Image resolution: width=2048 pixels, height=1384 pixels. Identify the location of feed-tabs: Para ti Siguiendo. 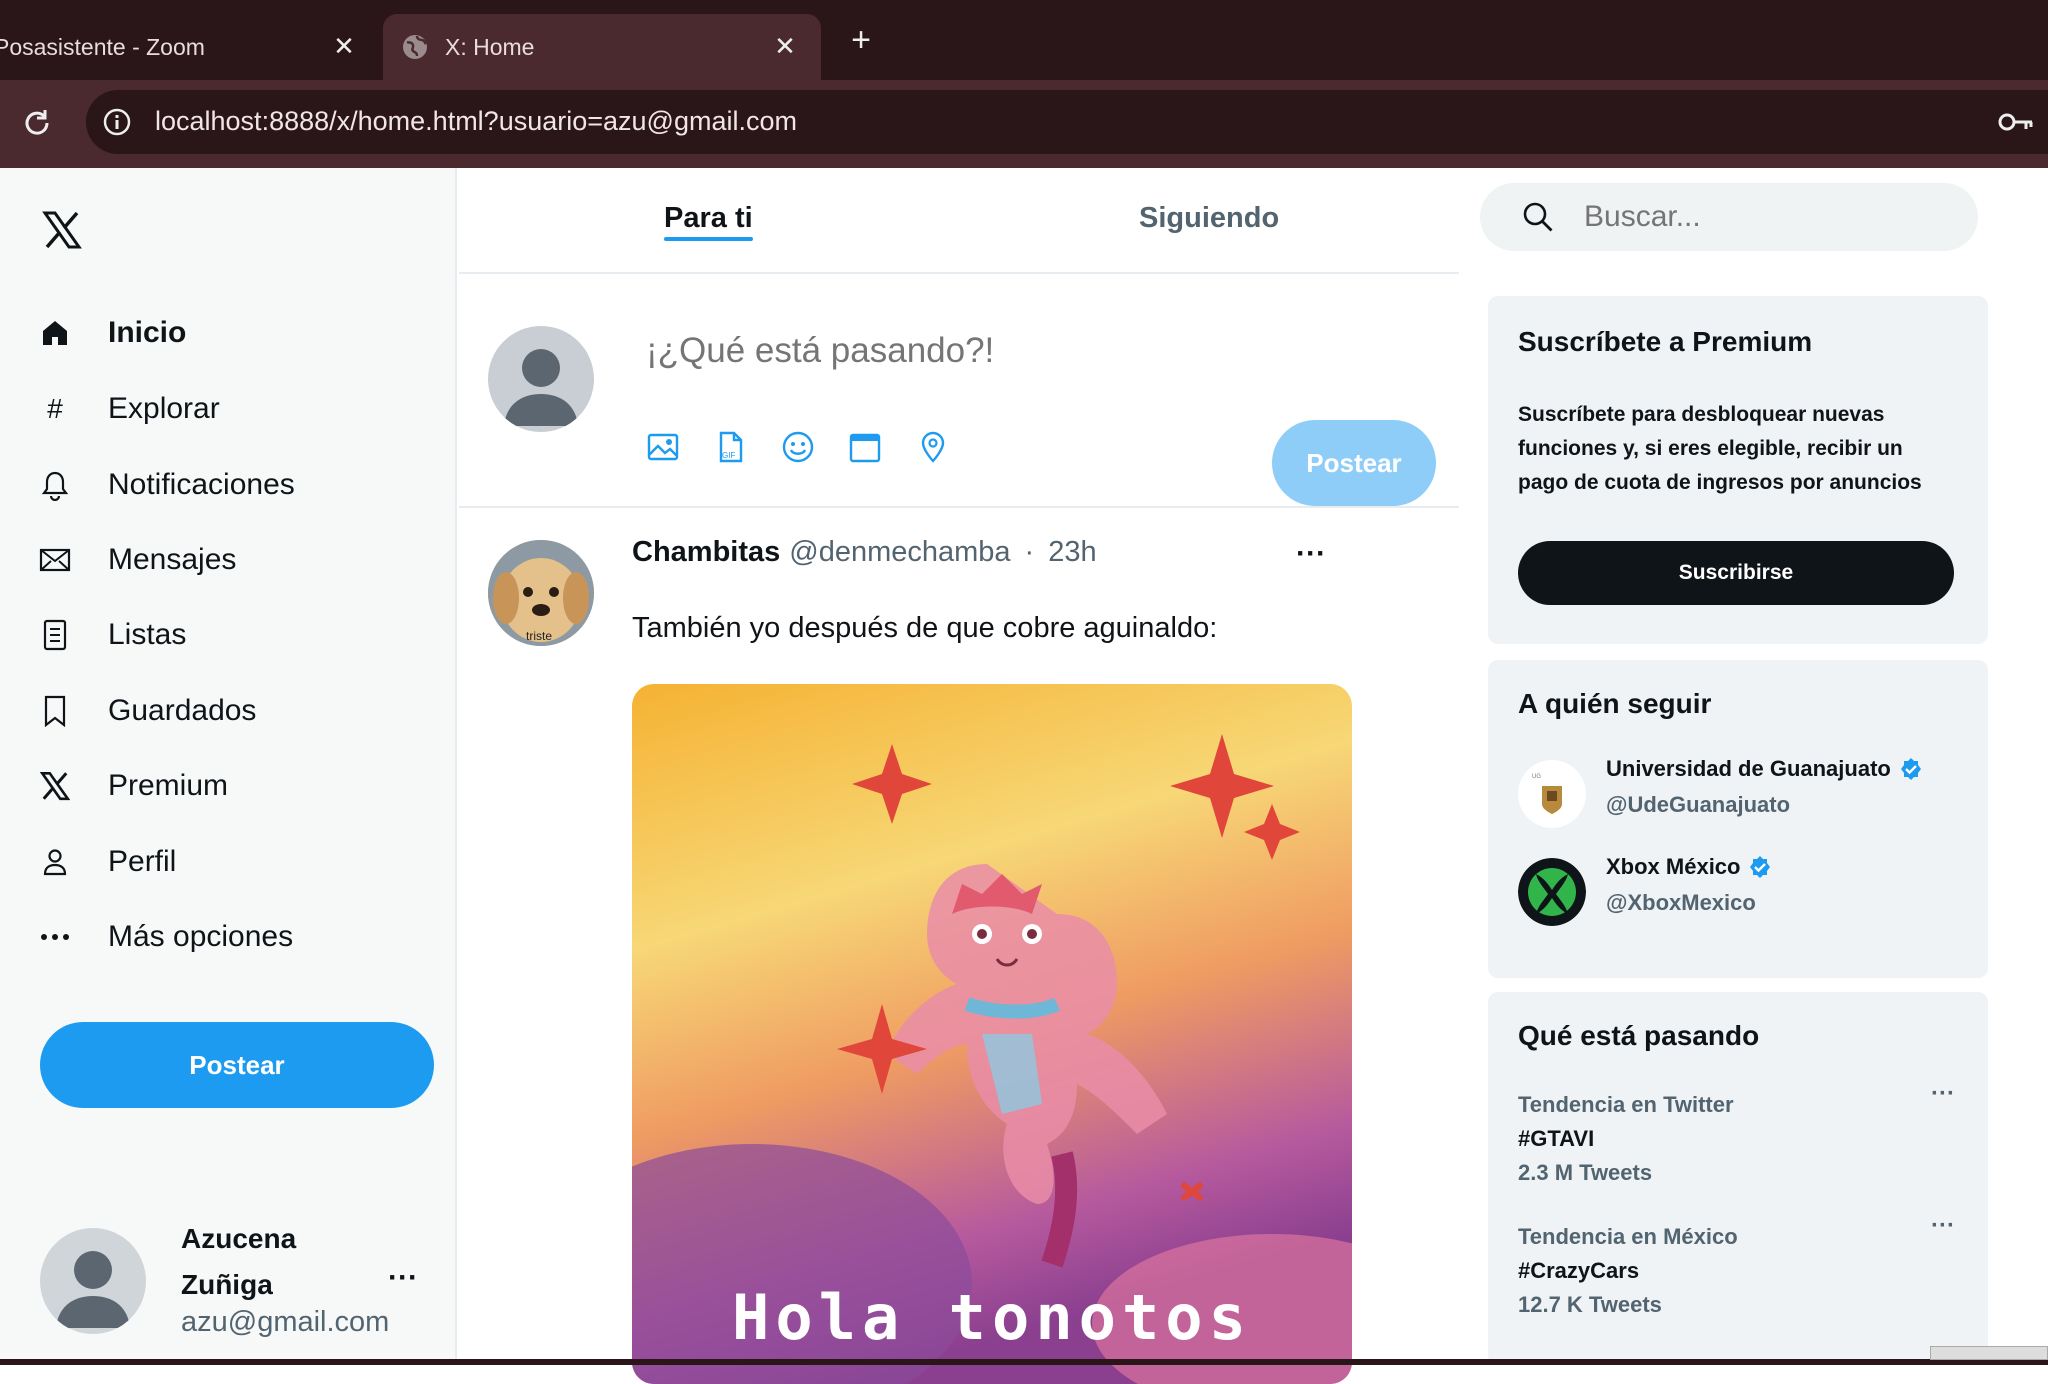
(959, 221).